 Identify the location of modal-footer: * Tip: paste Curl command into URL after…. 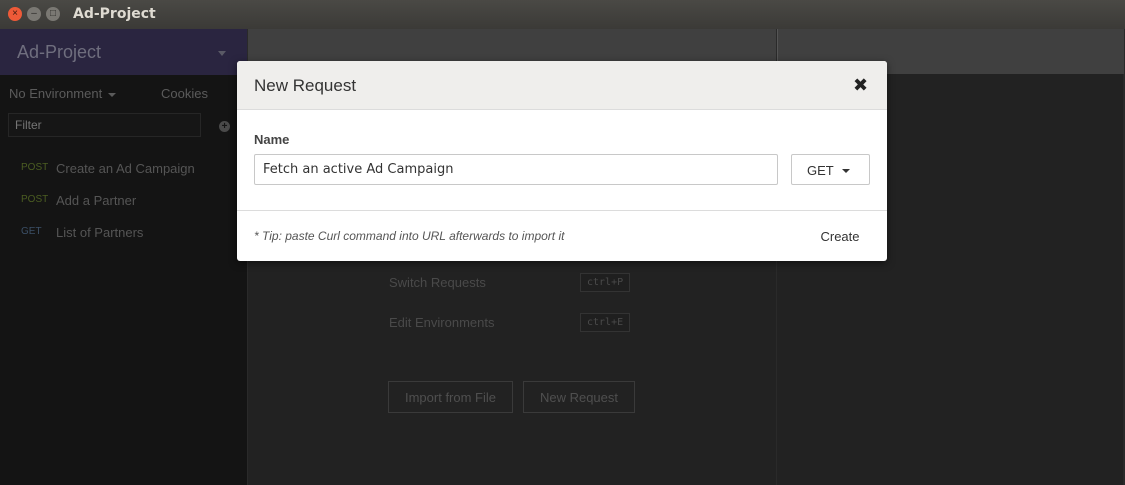
(562, 235).